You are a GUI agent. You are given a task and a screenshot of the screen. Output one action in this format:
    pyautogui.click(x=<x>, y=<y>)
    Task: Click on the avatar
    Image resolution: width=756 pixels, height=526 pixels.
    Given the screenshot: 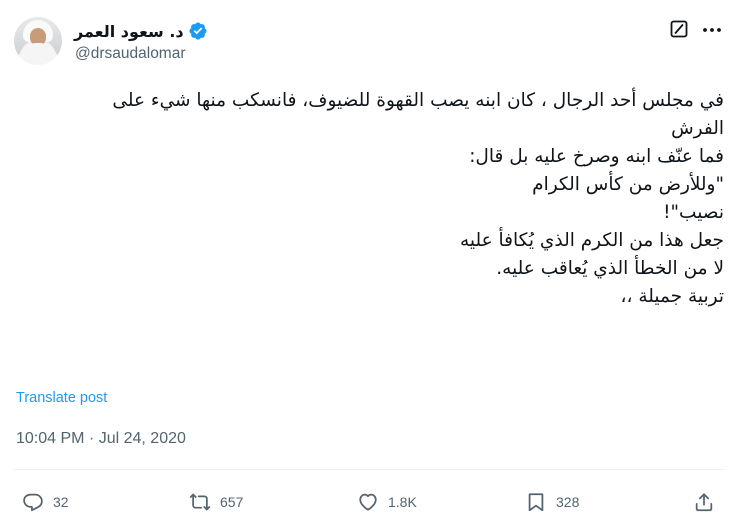 What is the action you would take?
    pyautogui.click(x=38, y=41)
    